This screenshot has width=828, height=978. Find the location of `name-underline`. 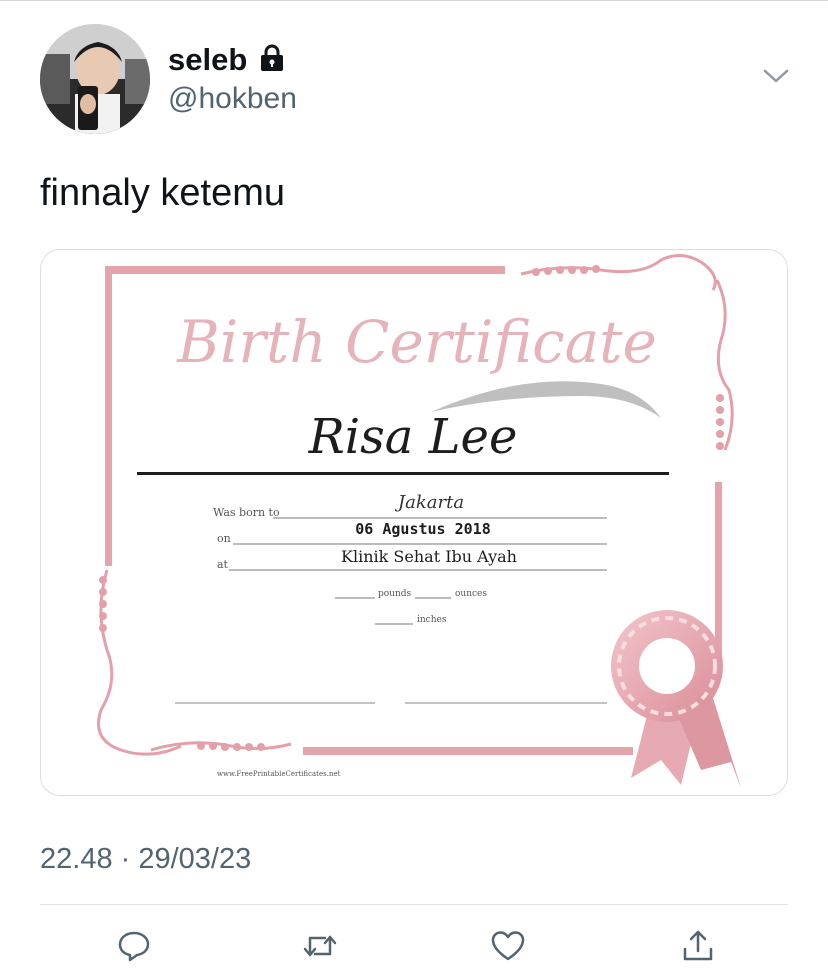

name-underline is located at coordinates (403, 473).